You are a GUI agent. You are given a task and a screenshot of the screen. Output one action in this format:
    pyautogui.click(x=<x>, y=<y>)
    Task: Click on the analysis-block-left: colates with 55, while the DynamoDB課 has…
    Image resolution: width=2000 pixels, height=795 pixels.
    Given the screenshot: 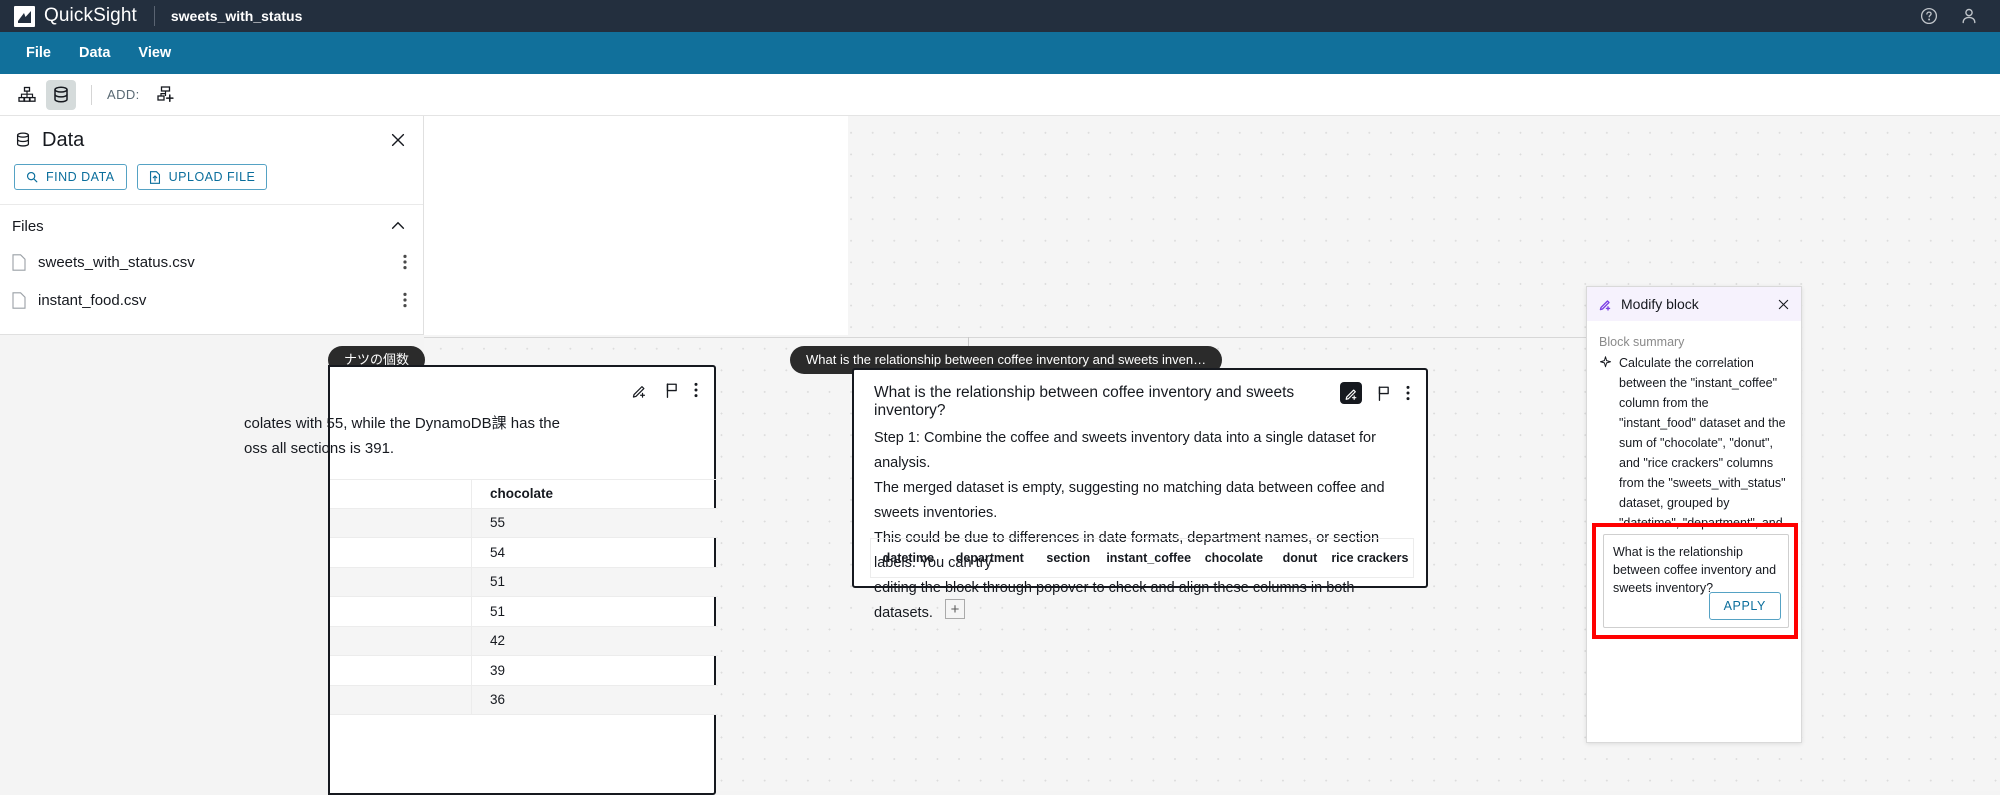 What is the action you would take?
    pyautogui.click(x=481, y=580)
    